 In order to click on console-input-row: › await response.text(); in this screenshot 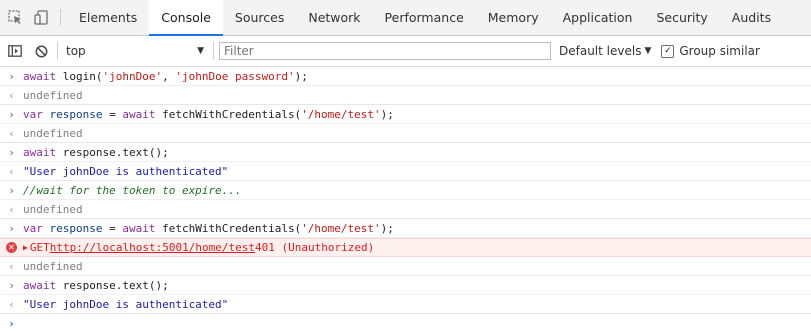, I will do `click(405, 285)`.